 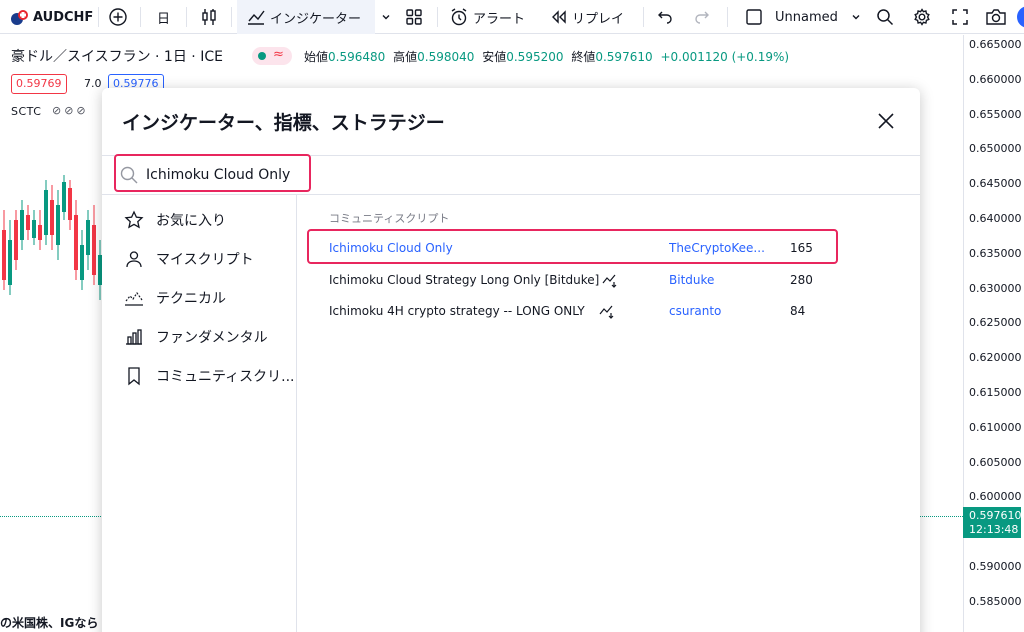 I want to click on interval-button: 日, so click(x=163, y=17).